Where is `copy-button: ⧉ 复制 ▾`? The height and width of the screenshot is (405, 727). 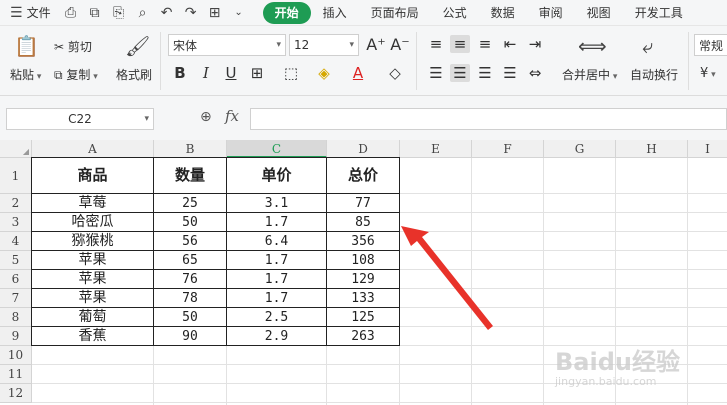 copy-button: ⧉ 复制 ▾ is located at coordinates (76, 74).